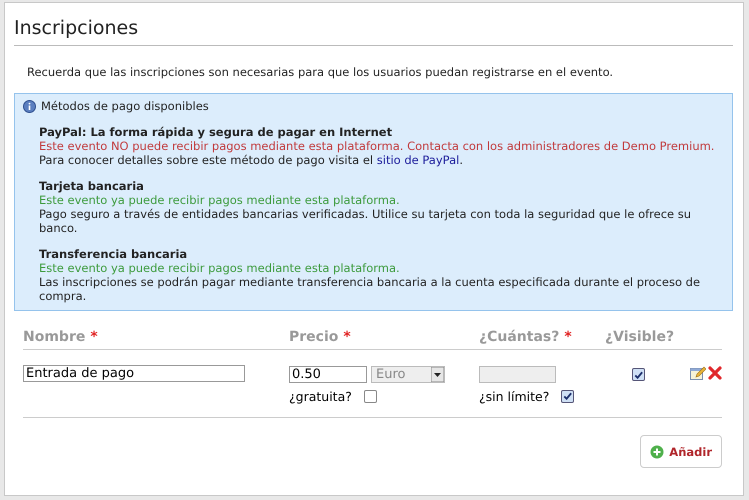  I want to click on delete-icon, so click(715, 373).